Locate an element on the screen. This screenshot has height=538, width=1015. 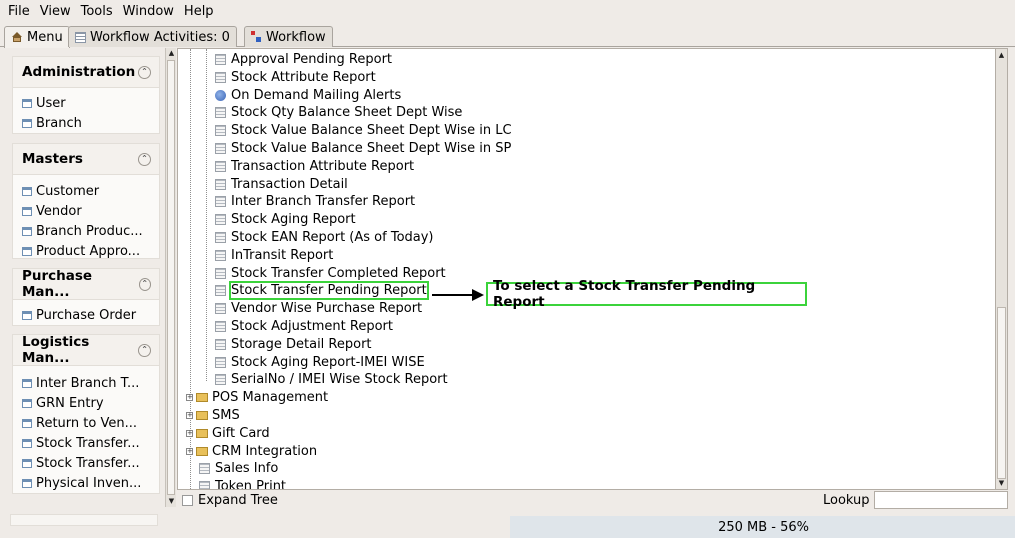
group-header: Purchase Man... ⌃ is located at coordinates (86, 284).